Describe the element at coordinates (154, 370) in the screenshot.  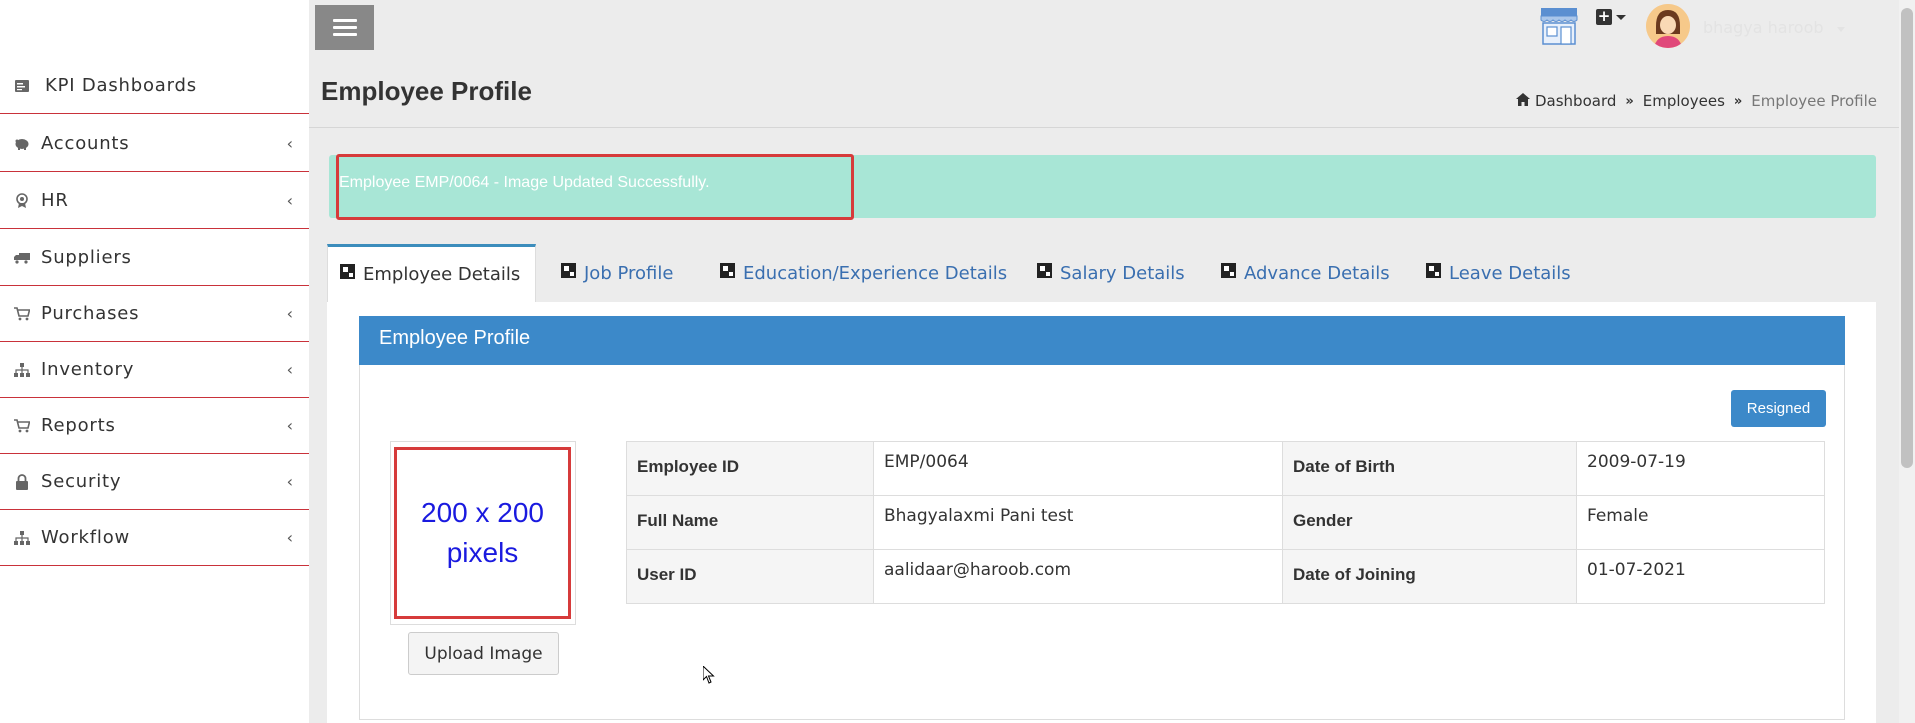
I see `sidebar-item-inventory: Inventory ‹` at that location.